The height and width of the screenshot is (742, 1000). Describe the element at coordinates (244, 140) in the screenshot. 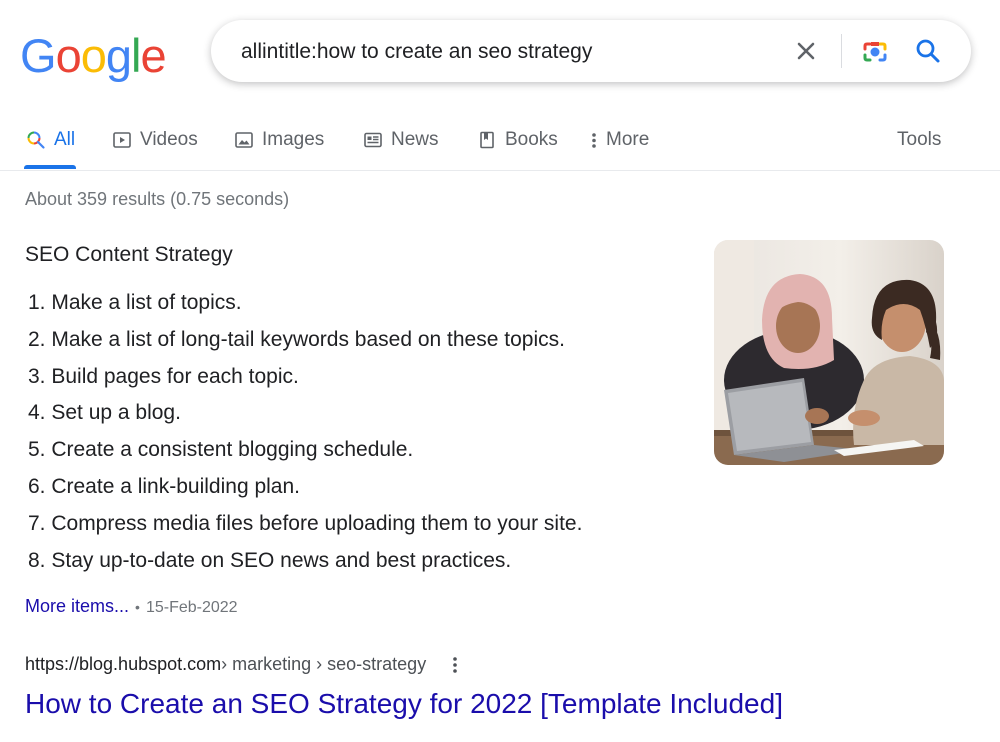

I see `image-icon` at that location.